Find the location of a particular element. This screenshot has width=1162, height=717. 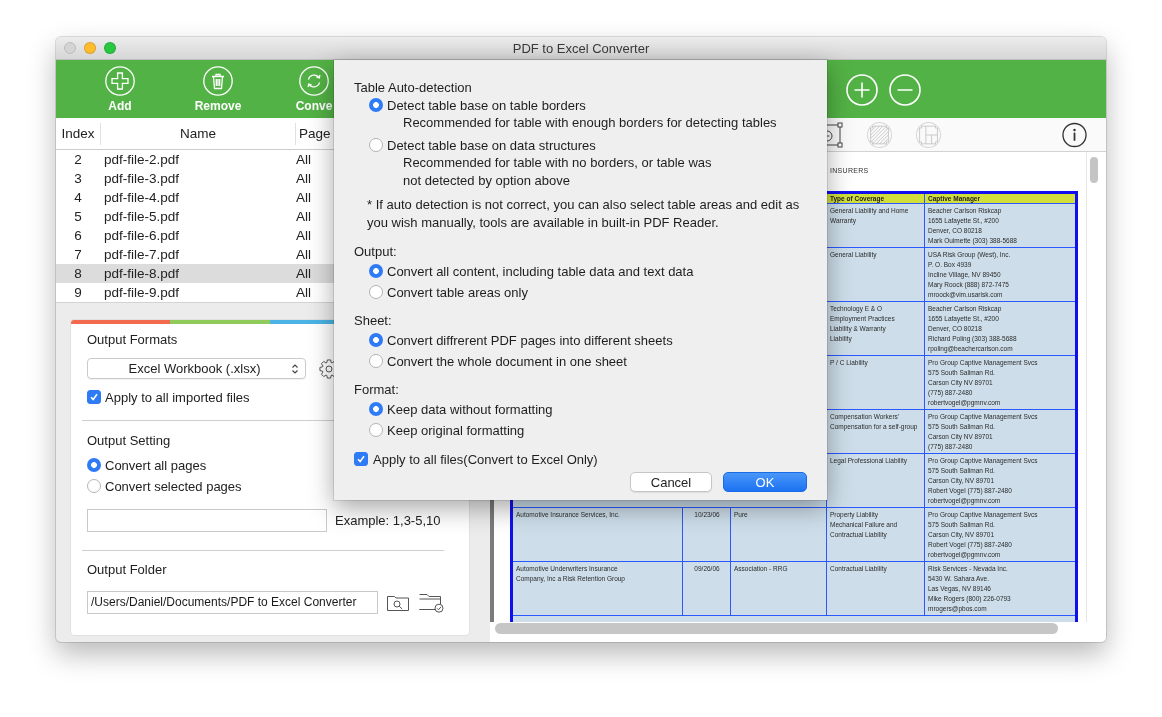

index-cell-text: 5 is located at coordinates (78, 216).